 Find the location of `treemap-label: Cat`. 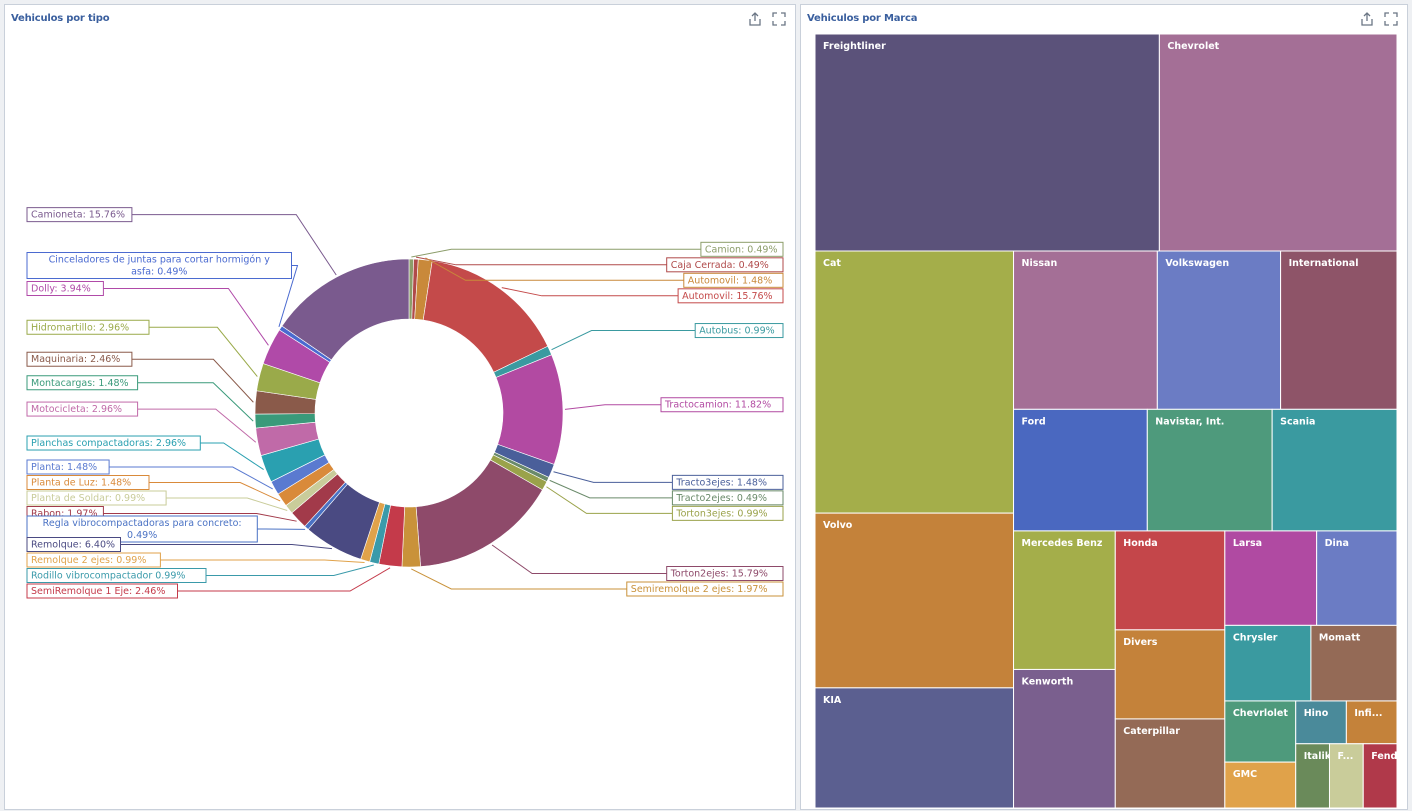

treemap-label: Cat is located at coordinates (832, 263).